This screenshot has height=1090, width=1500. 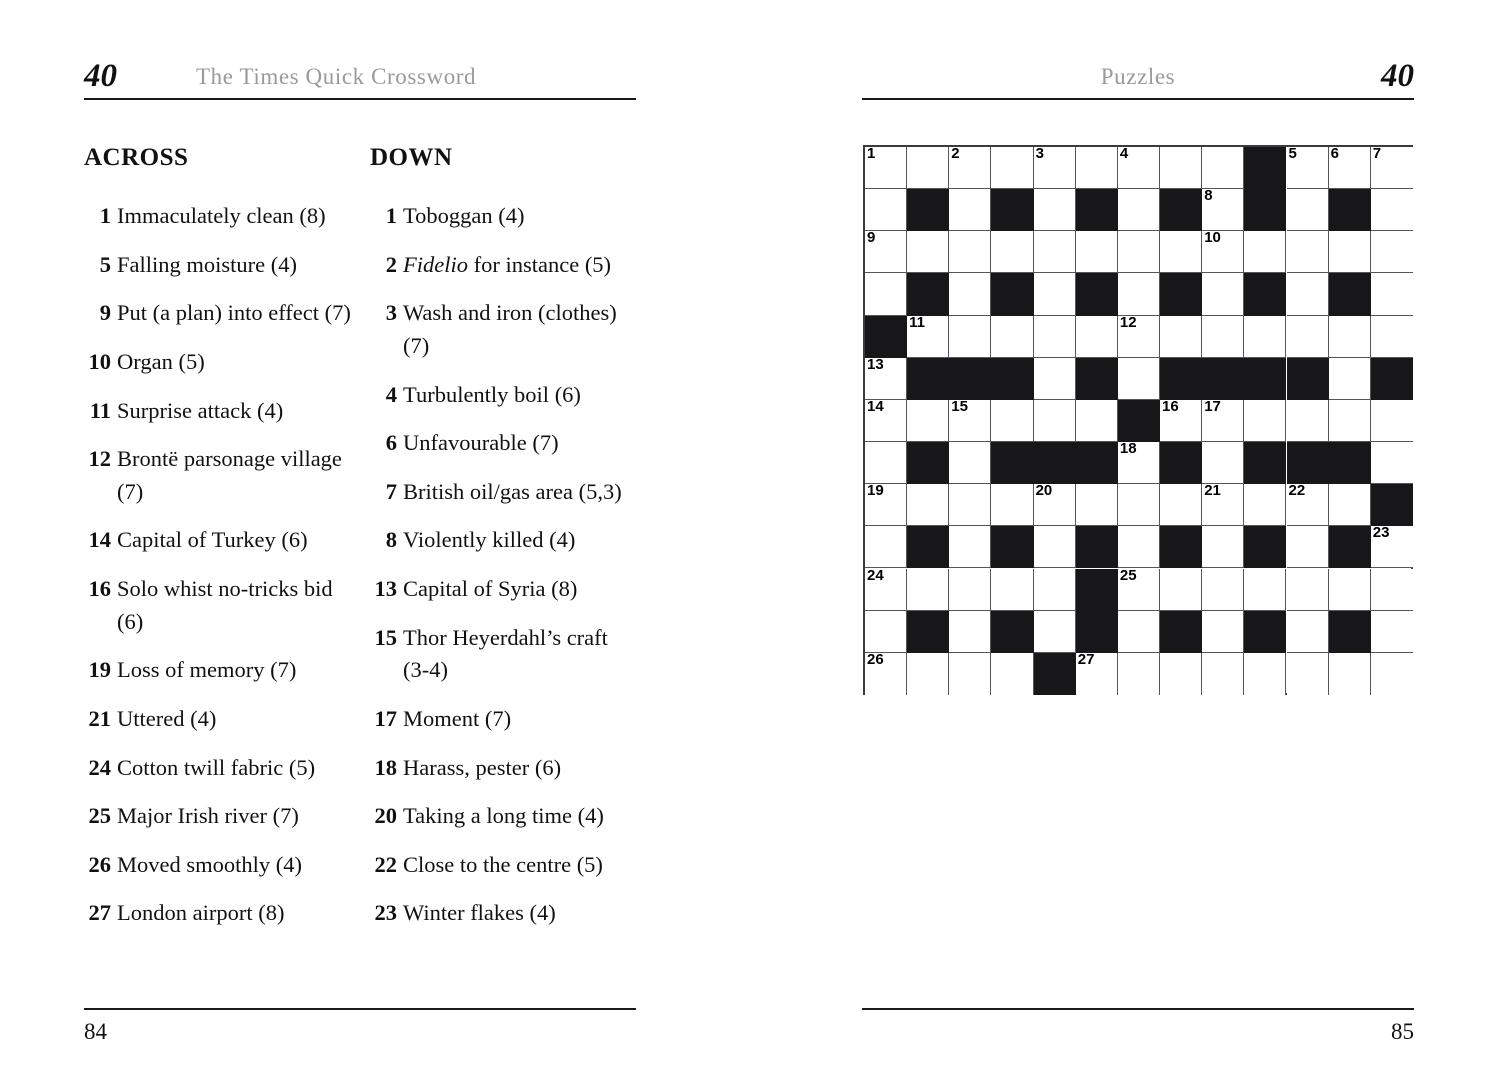 What do you see at coordinates (1139, 336) in the screenshot?
I see `grid-open-cell: 12` at bounding box center [1139, 336].